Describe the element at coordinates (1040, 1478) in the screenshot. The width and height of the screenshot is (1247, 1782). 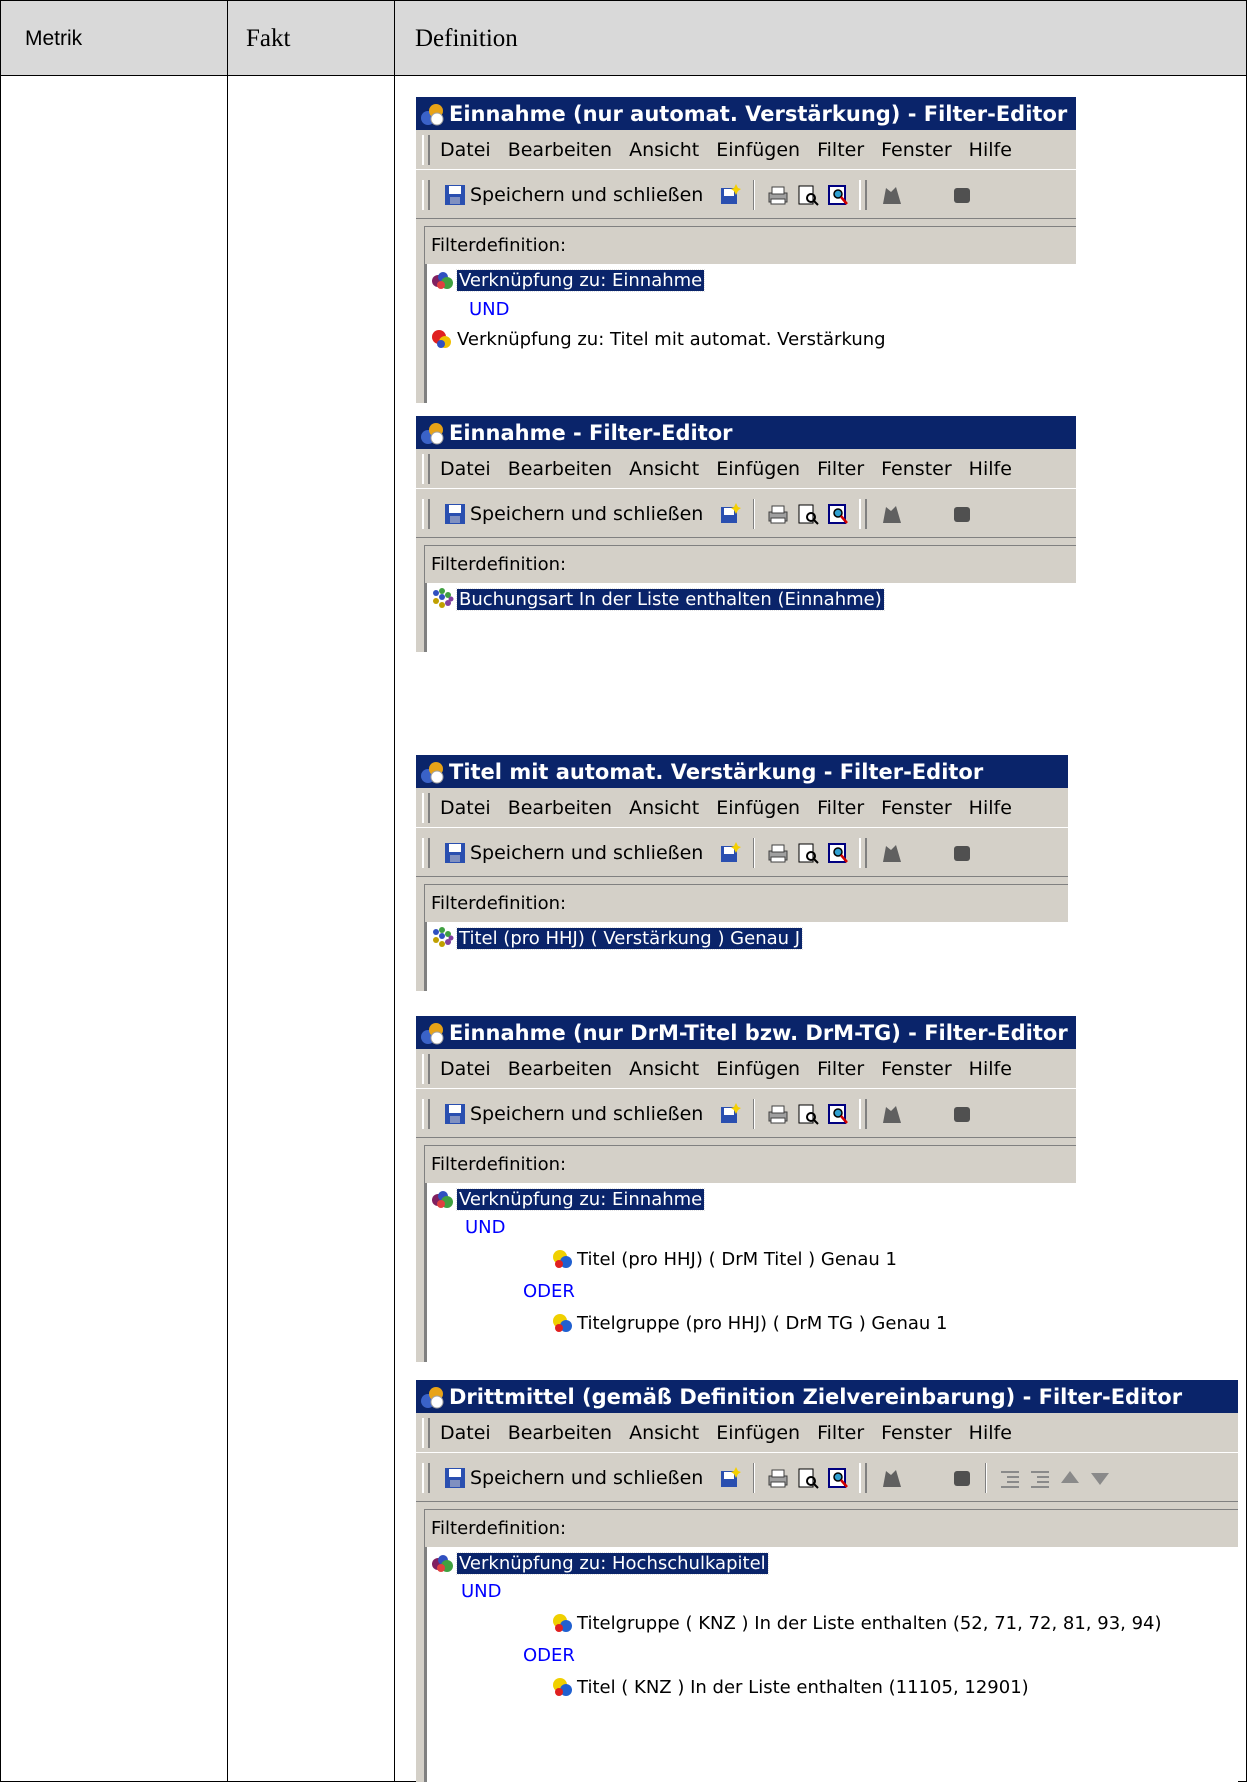
I see `outdent-icon` at that location.